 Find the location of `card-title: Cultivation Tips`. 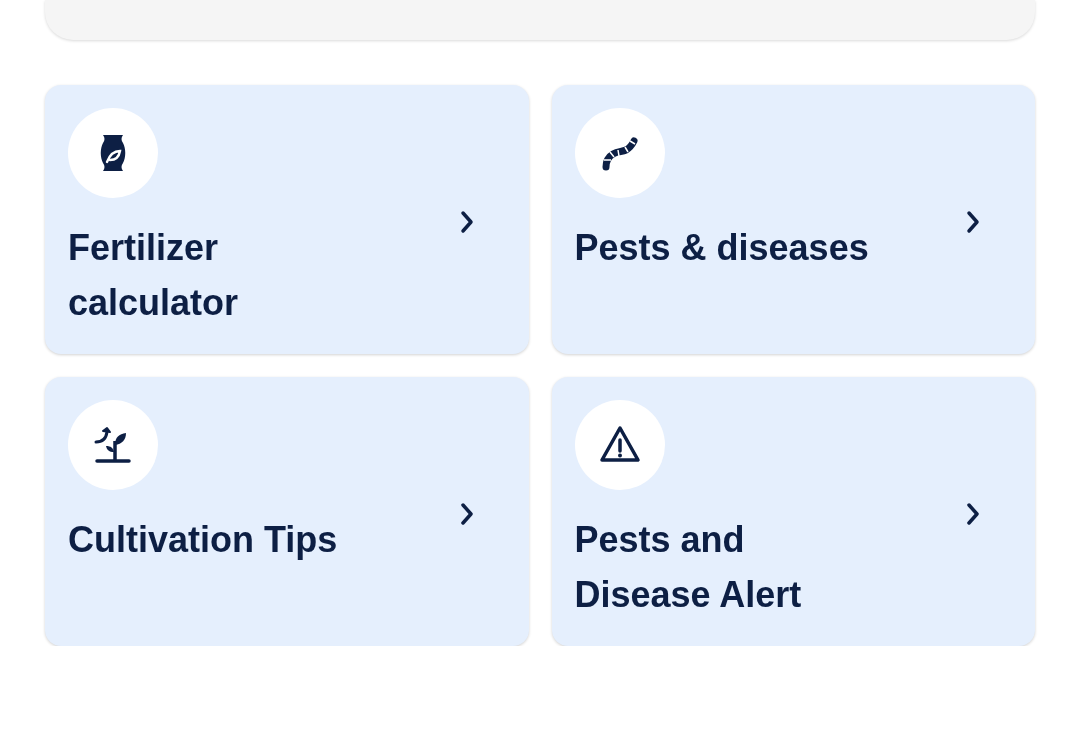

card-title: Cultivation Tips is located at coordinates (203, 540).